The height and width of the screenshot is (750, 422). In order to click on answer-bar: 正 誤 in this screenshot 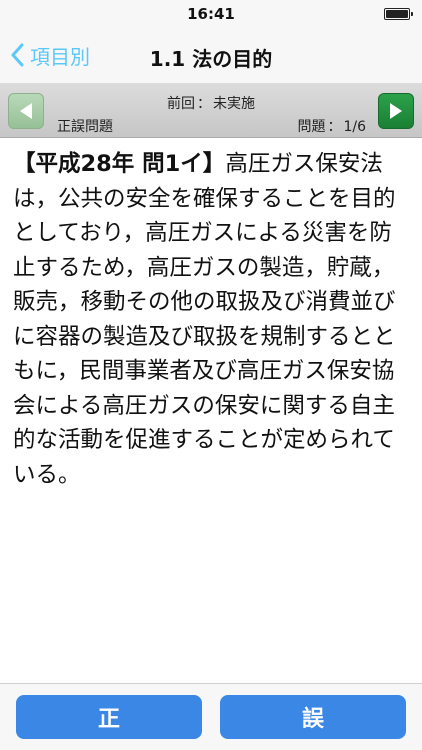, I will do `click(211, 716)`.